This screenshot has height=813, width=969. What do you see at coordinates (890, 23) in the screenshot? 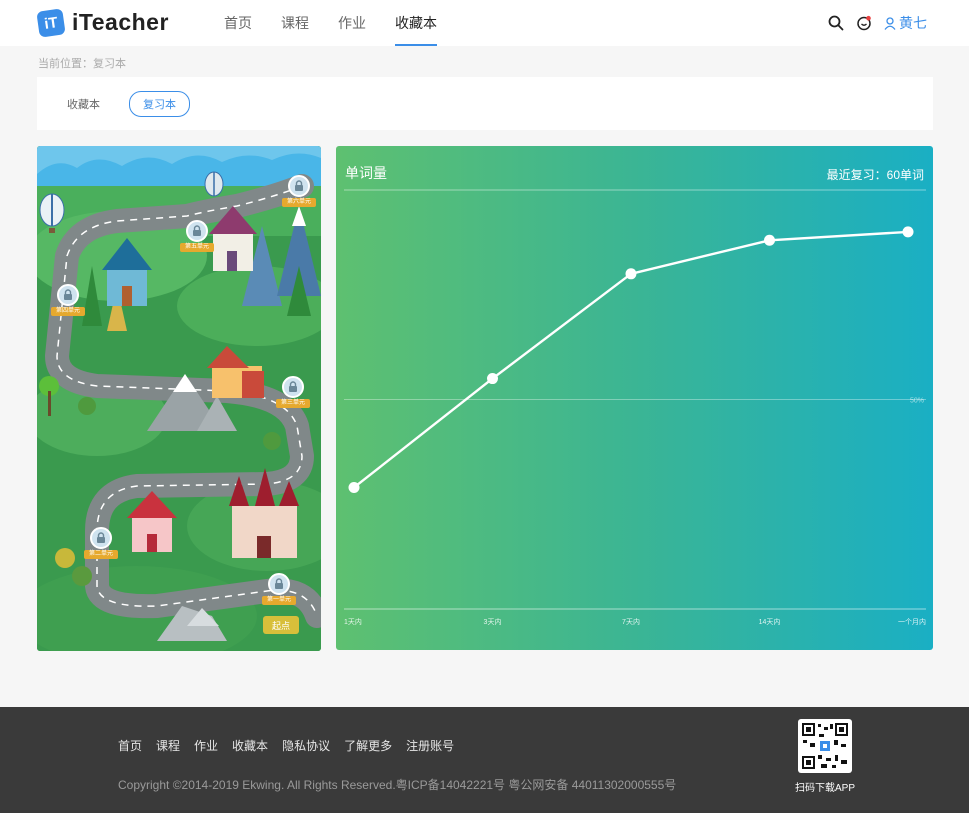
I see `user-icon` at bounding box center [890, 23].